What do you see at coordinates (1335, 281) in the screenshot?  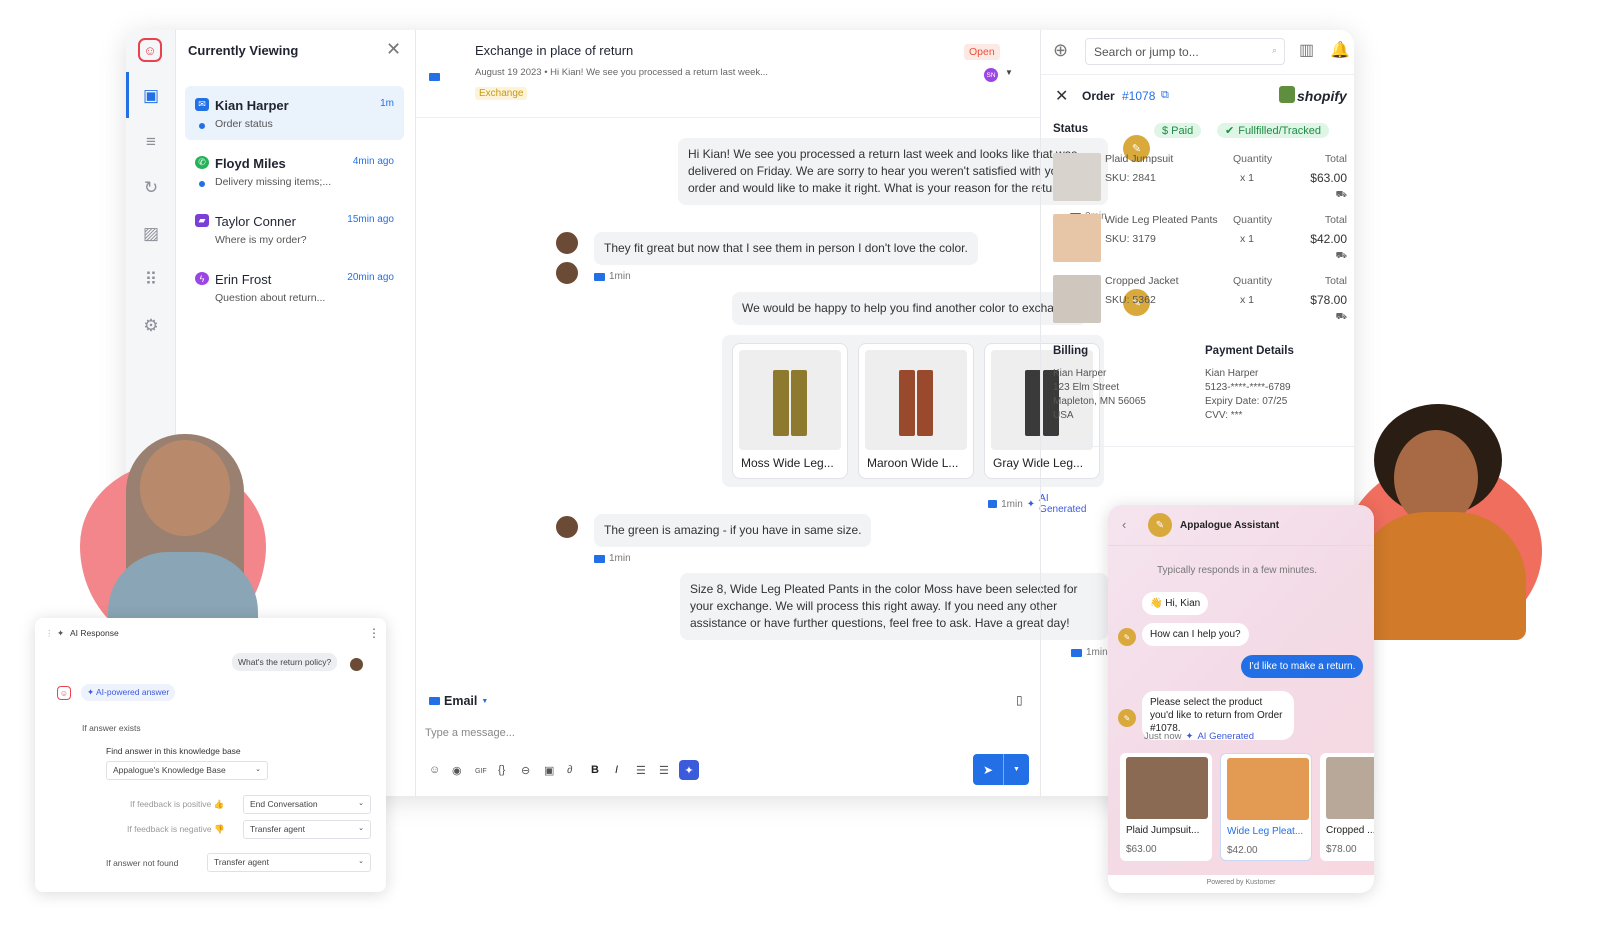 I see `total-label: Total` at bounding box center [1335, 281].